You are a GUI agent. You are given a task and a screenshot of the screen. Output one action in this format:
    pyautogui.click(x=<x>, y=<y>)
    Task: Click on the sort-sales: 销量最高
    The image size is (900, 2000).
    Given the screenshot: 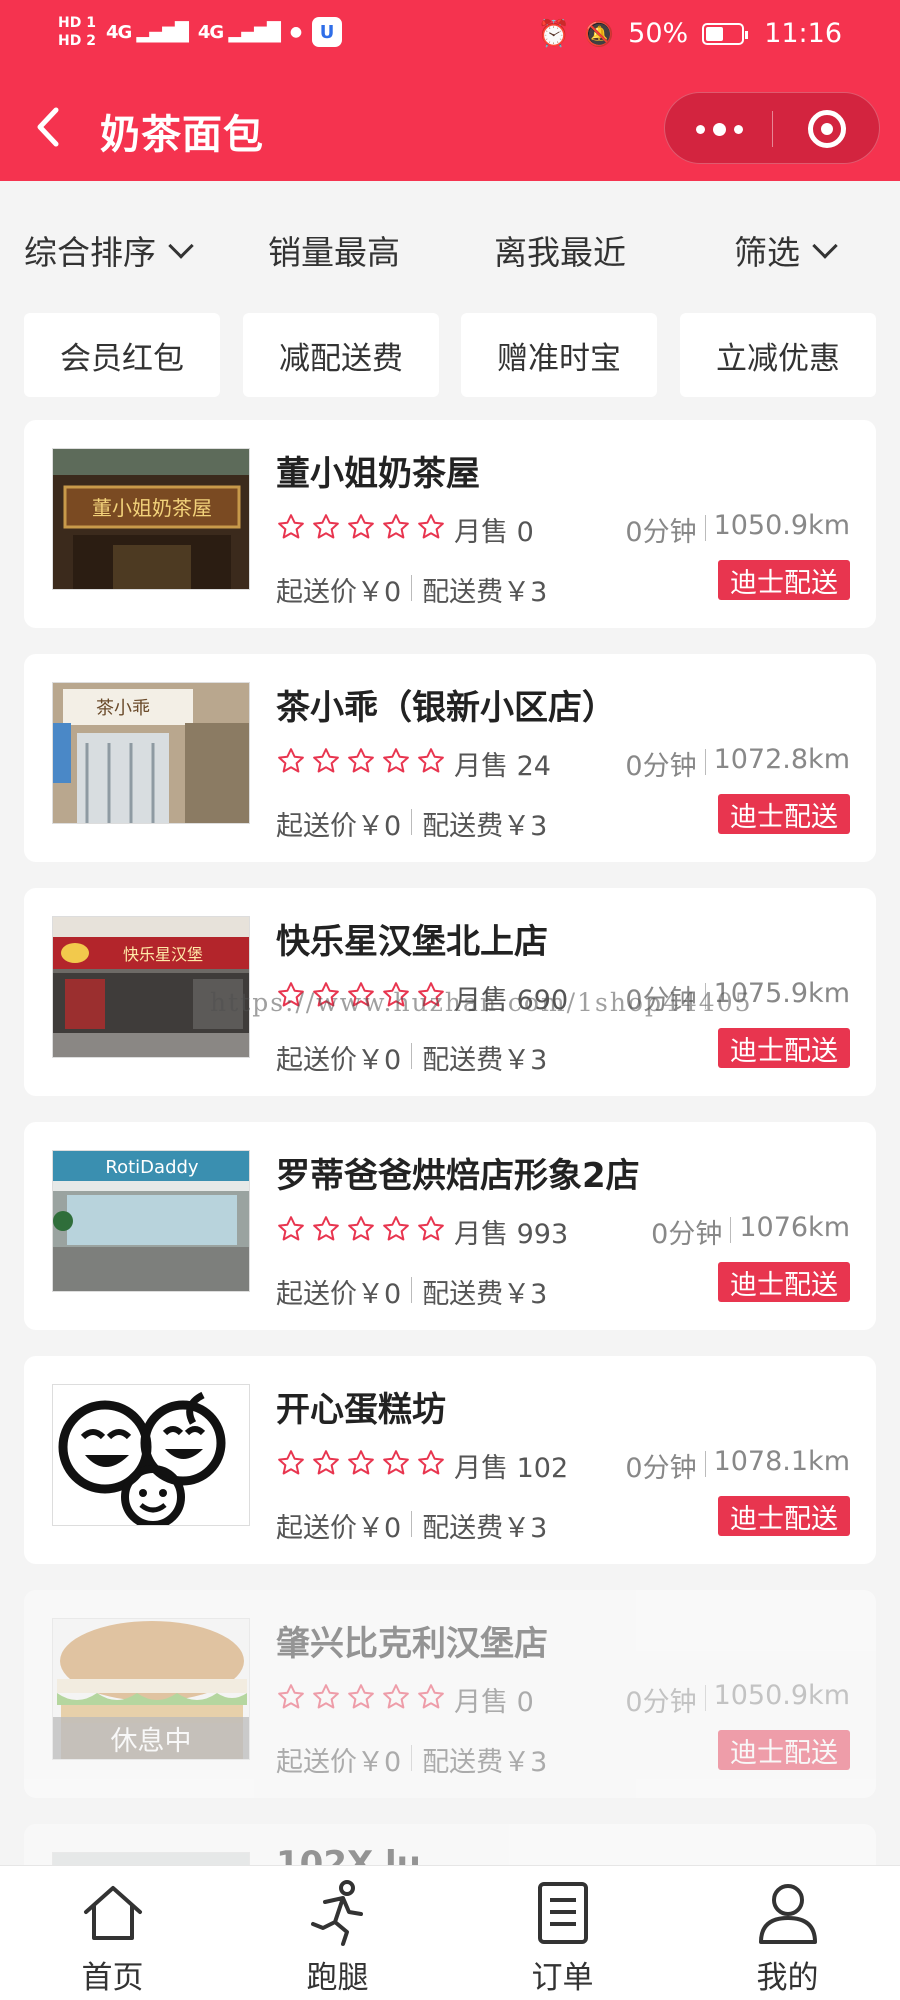 What is the action you would take?
    pyautogui.click(x=334, y=250)
    